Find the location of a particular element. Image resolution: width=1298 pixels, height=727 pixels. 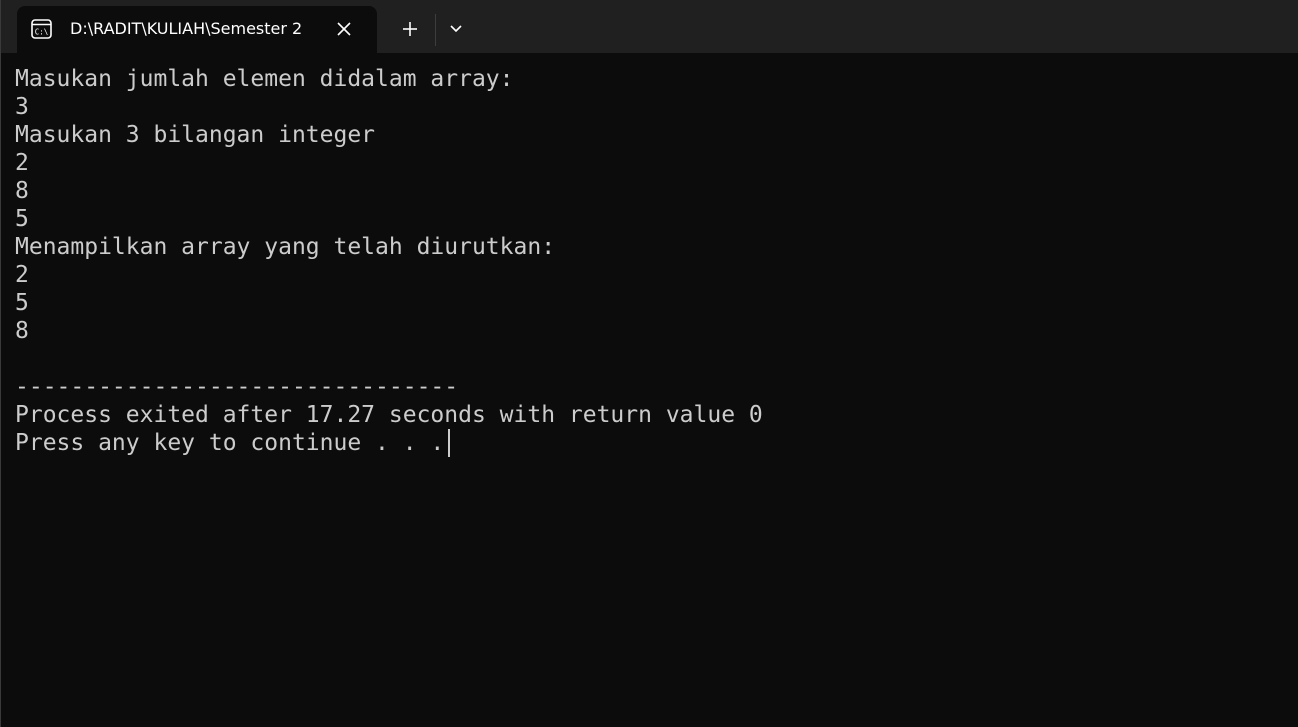

window-border is located at coordinates (0, 363).